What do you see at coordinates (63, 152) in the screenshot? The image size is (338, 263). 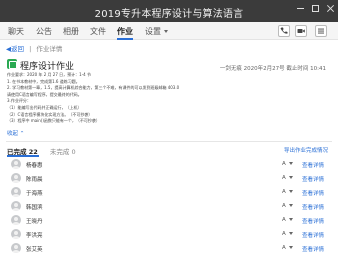 I see `tab-pending: 未完成 0` at bounding box center [63, 152].